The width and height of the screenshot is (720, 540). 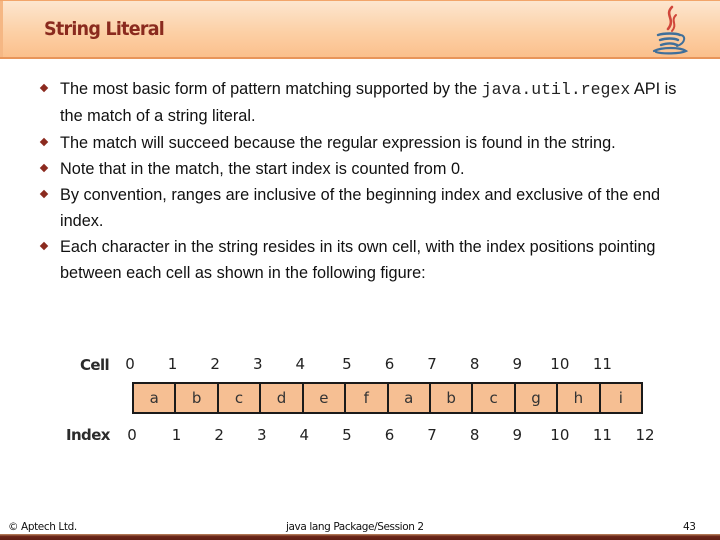 What do you see at coordinates (176, 435) in the screenshot?
I see `index-number: 1` at bounding box center [176, 435].